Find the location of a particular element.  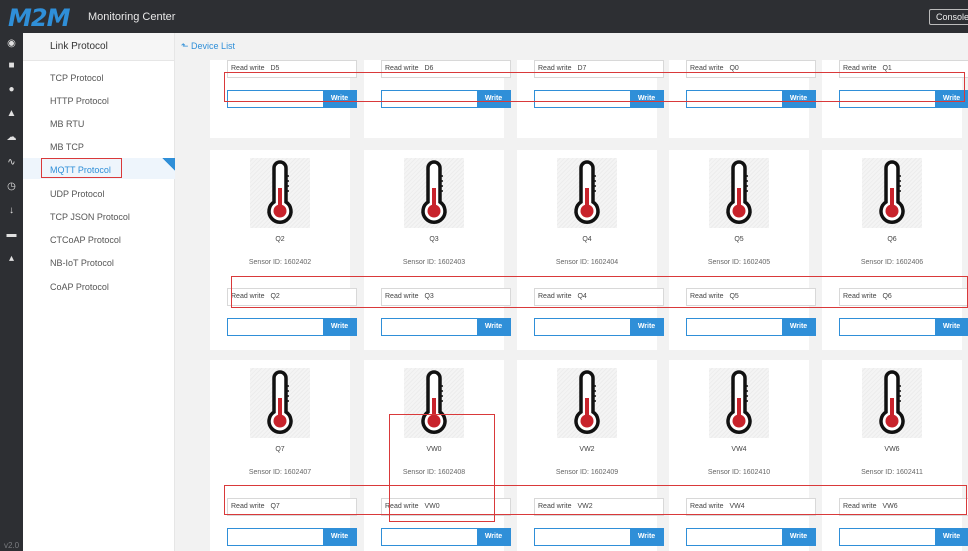

target-icon: ◉ is located at coordinates (11, 43).